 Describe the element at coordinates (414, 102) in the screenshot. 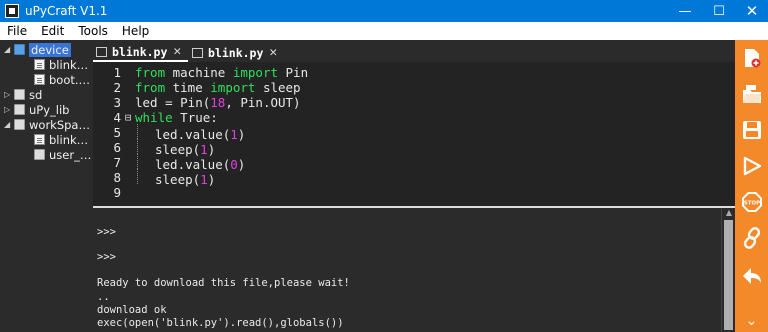

I see `code-line: 3 led = Pin(18, Pin.OUT)` at that location.